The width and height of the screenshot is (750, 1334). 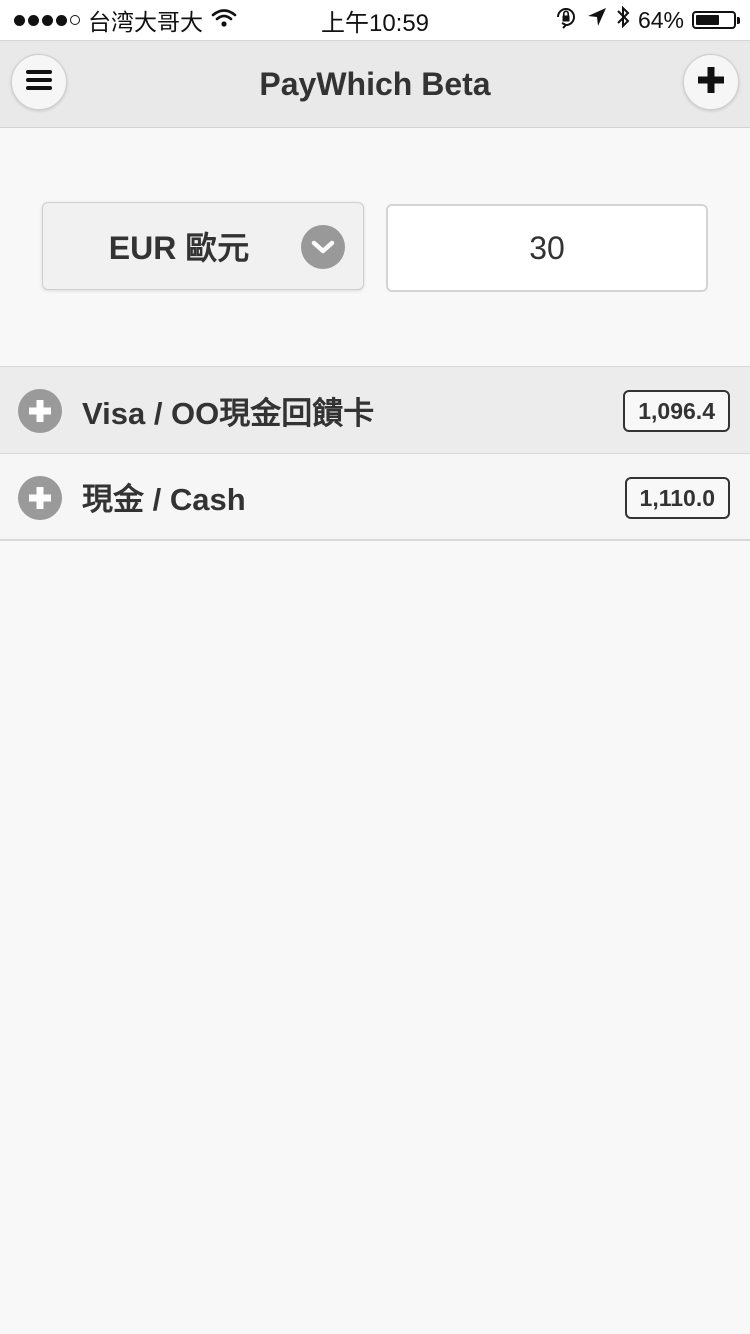 I want to click on payment-method-list: Visa / OO現金回饋卡 1,096.4 現金 / Cash 1,110.0, so click(x=375, y=453).